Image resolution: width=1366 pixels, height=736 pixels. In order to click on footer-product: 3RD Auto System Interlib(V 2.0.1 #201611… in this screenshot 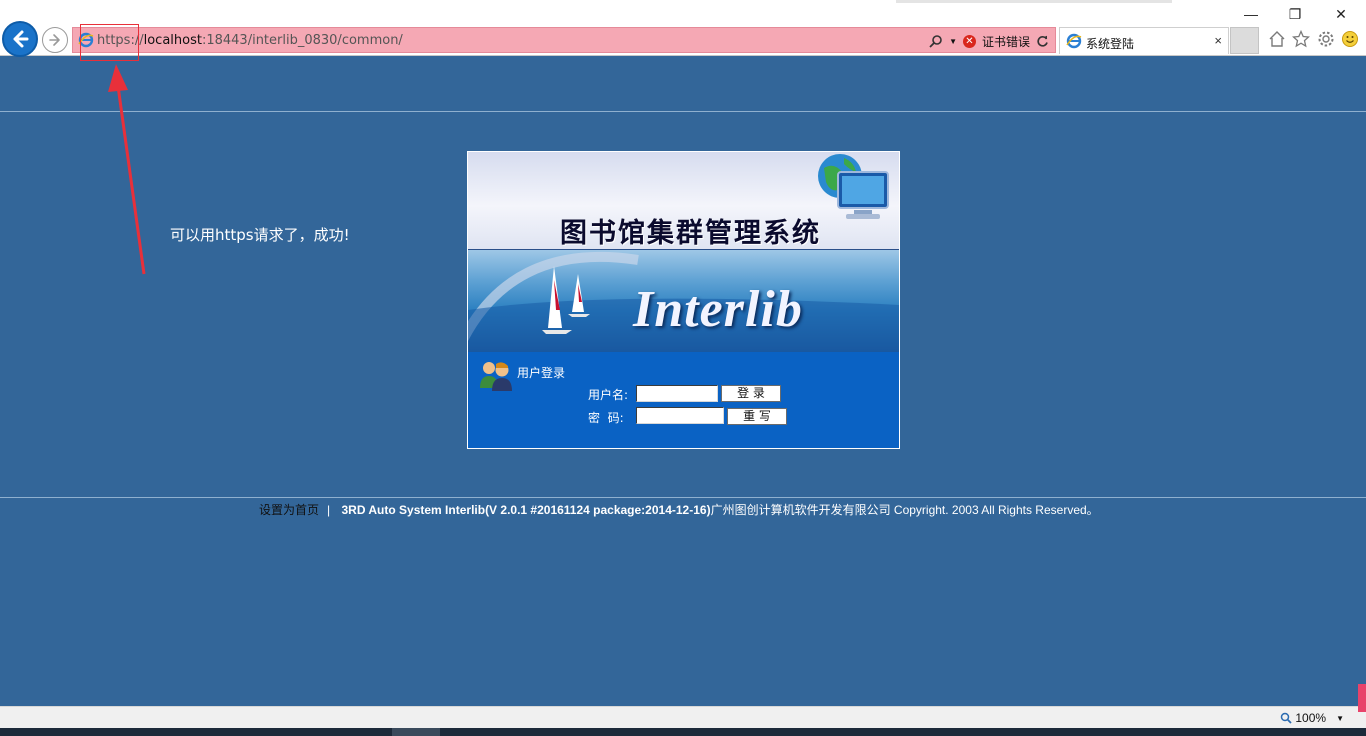, I will do `click(526, 510)`.